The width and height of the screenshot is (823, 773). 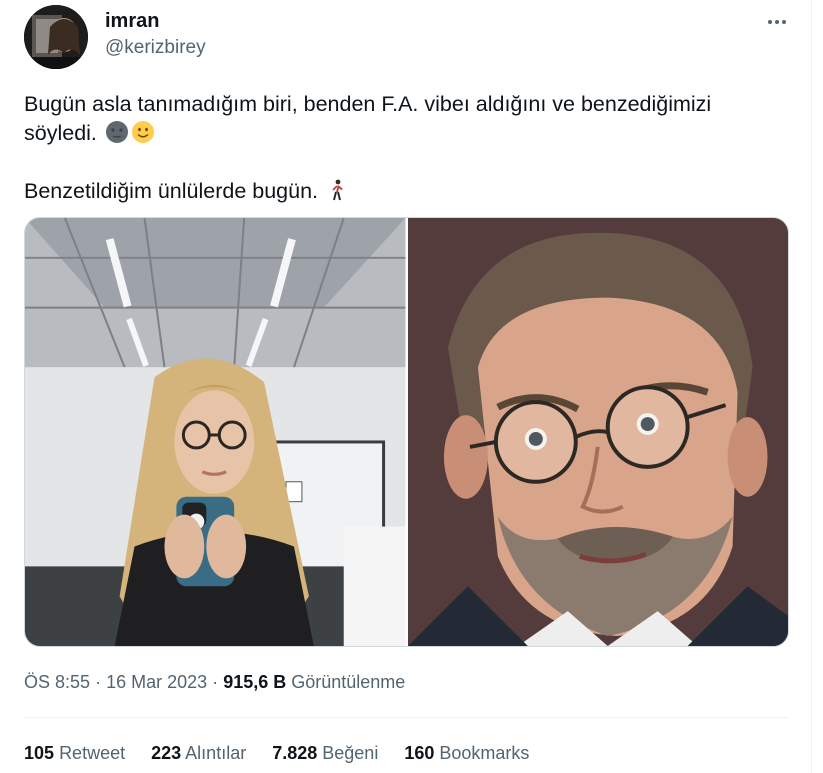 What do you see at coordinates (92, 753) in the screenshot?
I see `retweets-label: Retweet` at bounding box center [92, 753].